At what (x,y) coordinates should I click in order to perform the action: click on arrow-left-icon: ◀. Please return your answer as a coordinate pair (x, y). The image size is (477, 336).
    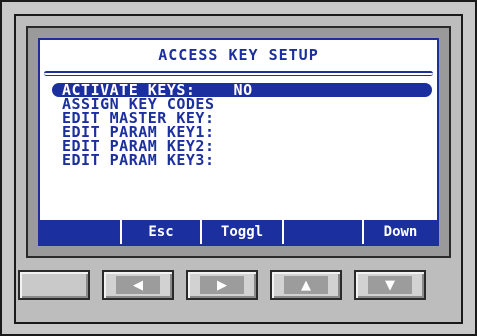
    Looking at the image, I should click on (138, 285).